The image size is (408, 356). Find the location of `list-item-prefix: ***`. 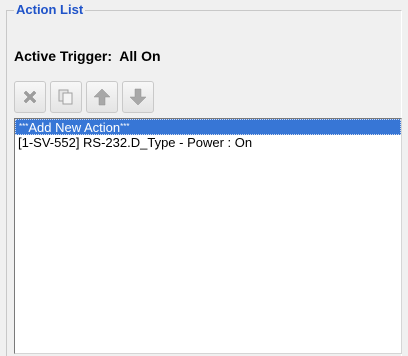

list-item-prefix: *** is located at coordinates (24, 126).